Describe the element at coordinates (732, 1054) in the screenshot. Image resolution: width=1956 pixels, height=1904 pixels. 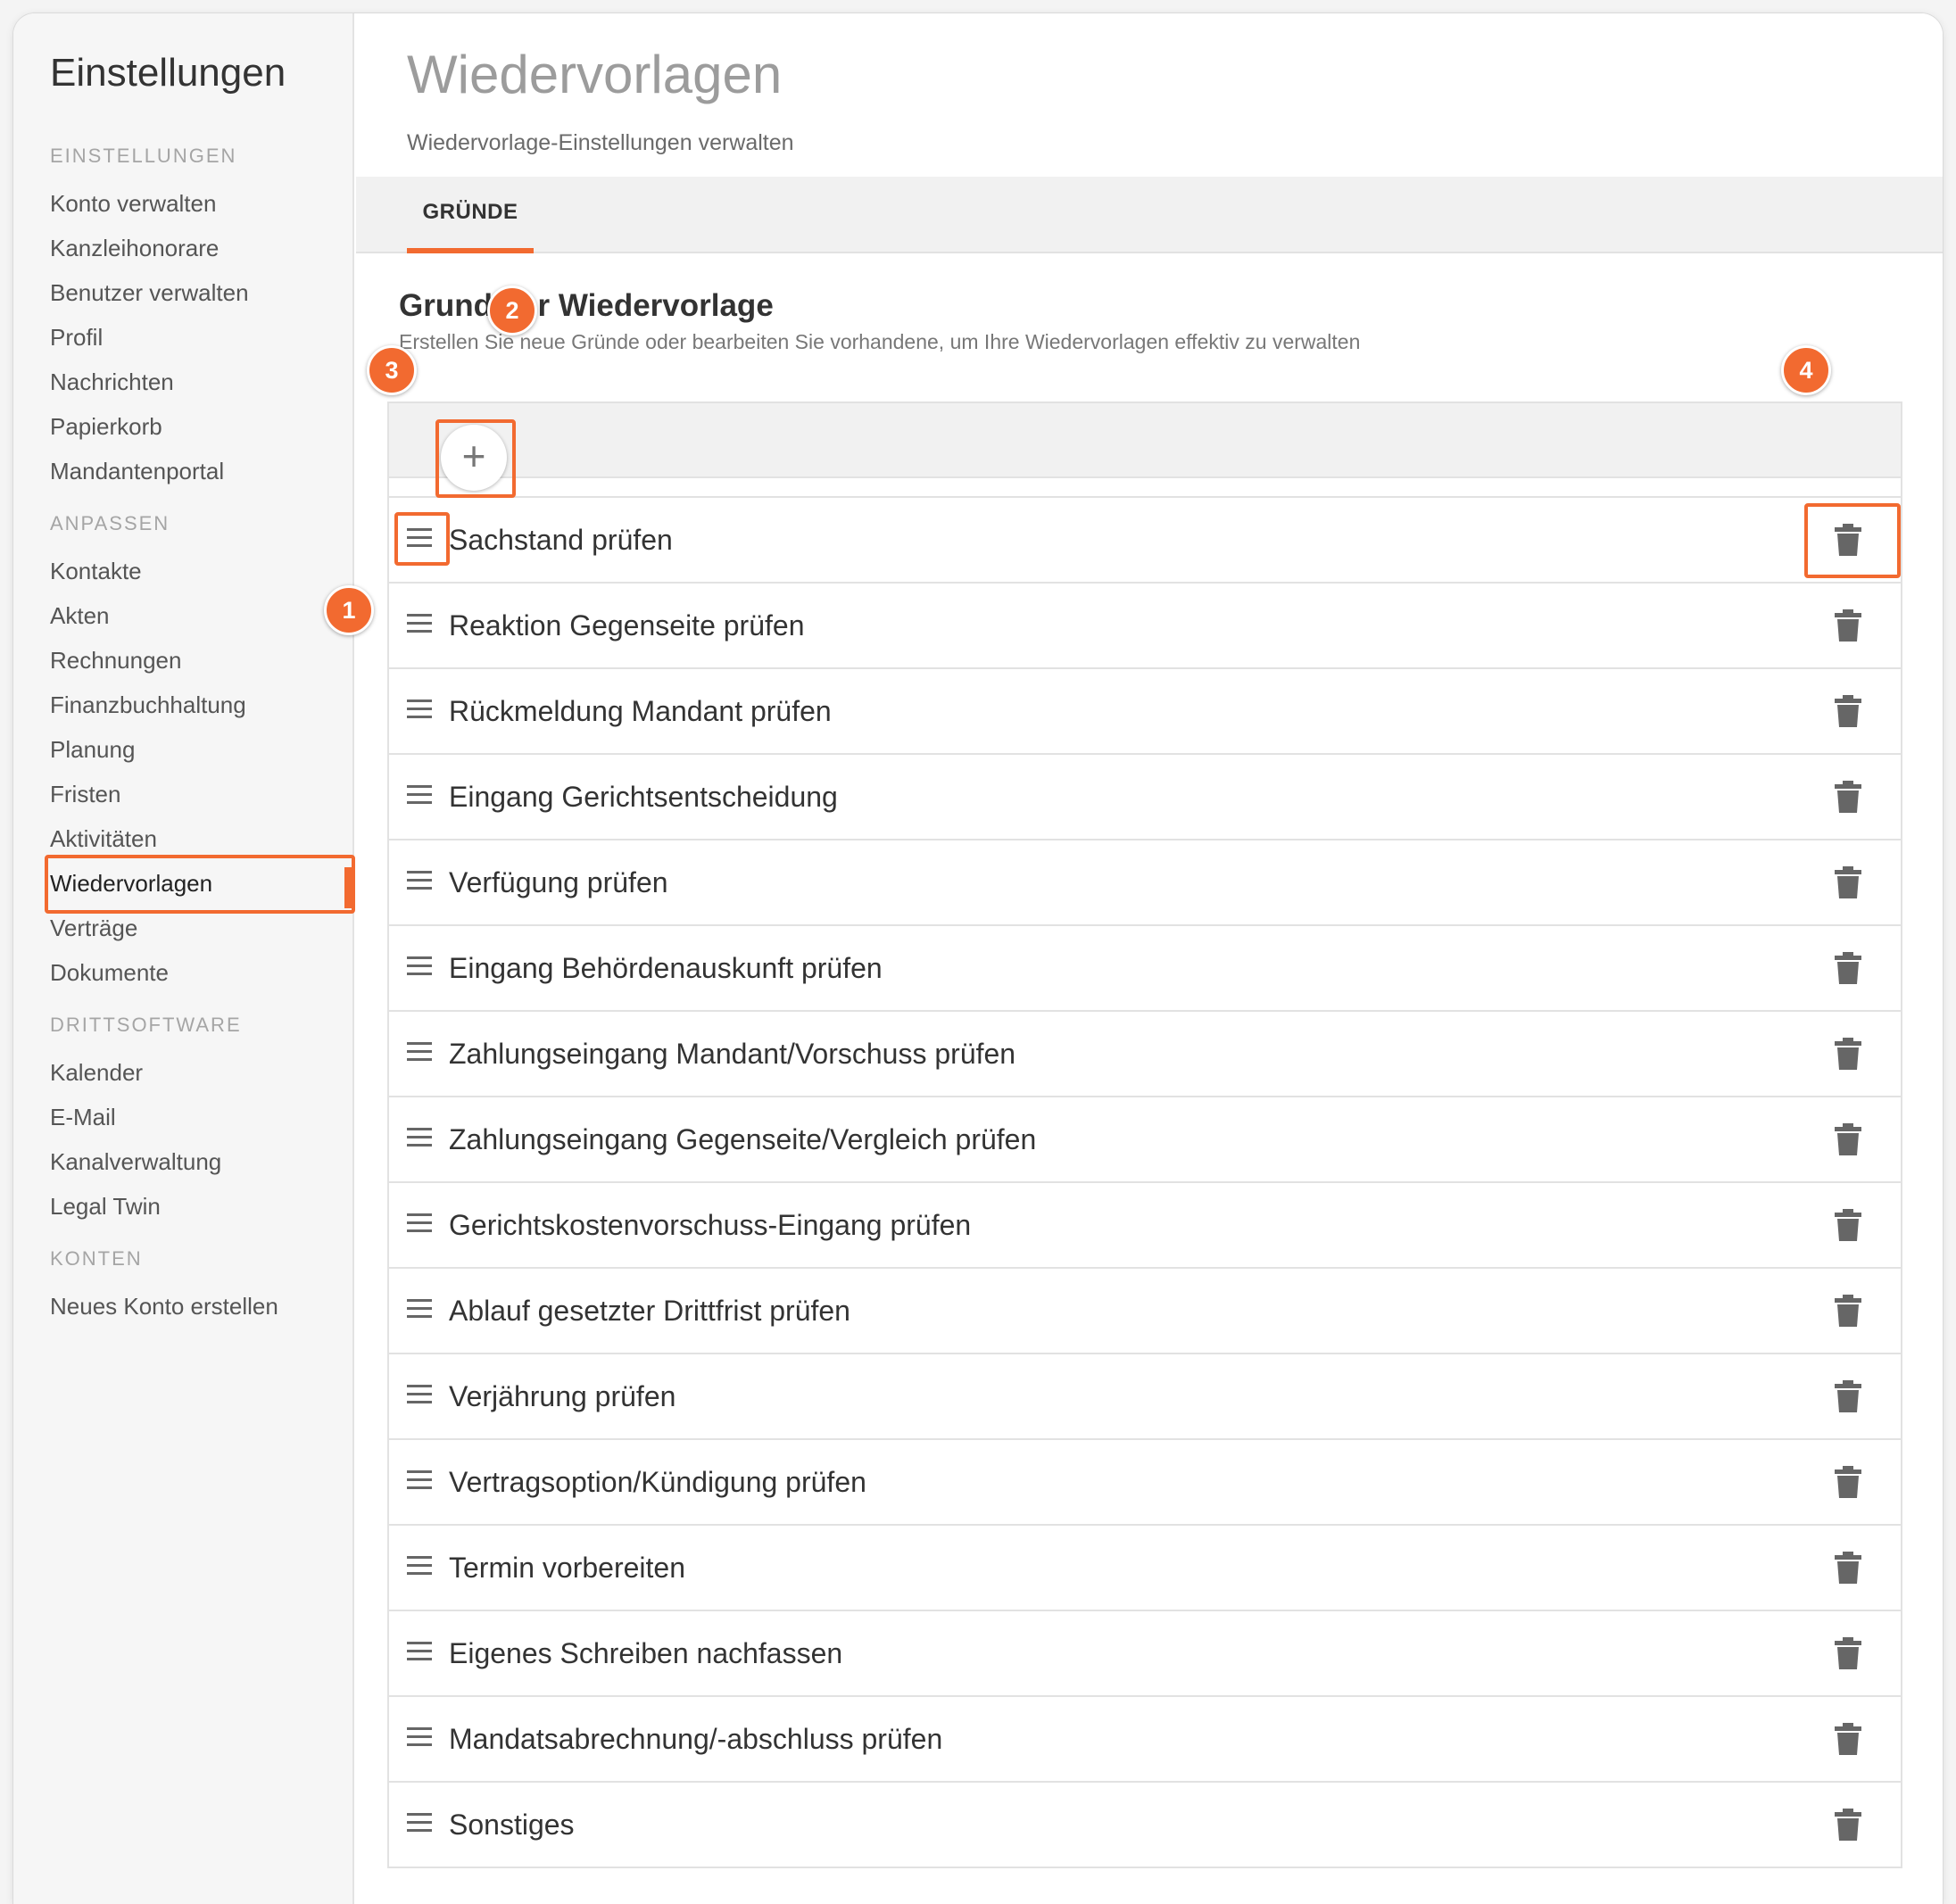
I see `reason-label: Zahlungseingang Mandant/Vorschuss prüfen` at that location.